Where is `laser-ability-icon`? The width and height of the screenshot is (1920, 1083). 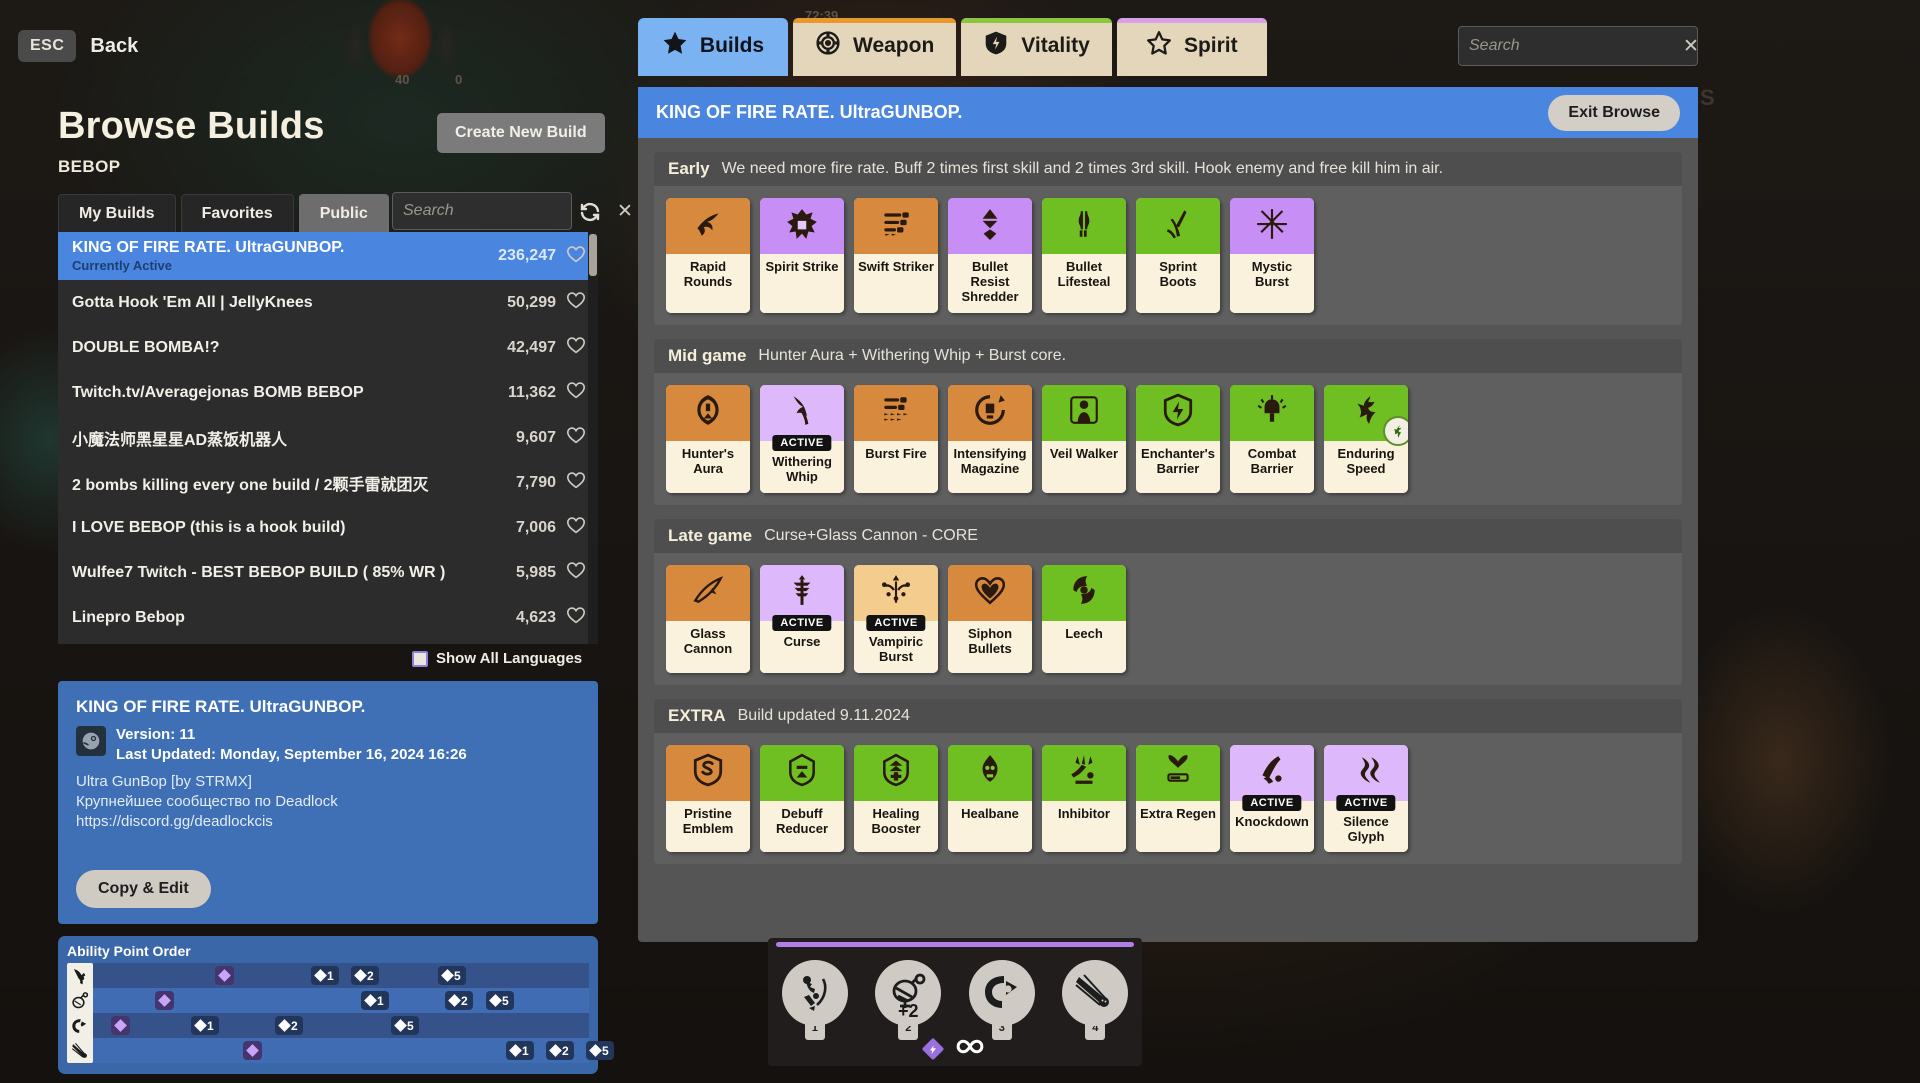
laser-ability-icon is located at coordinates (1095, 993).